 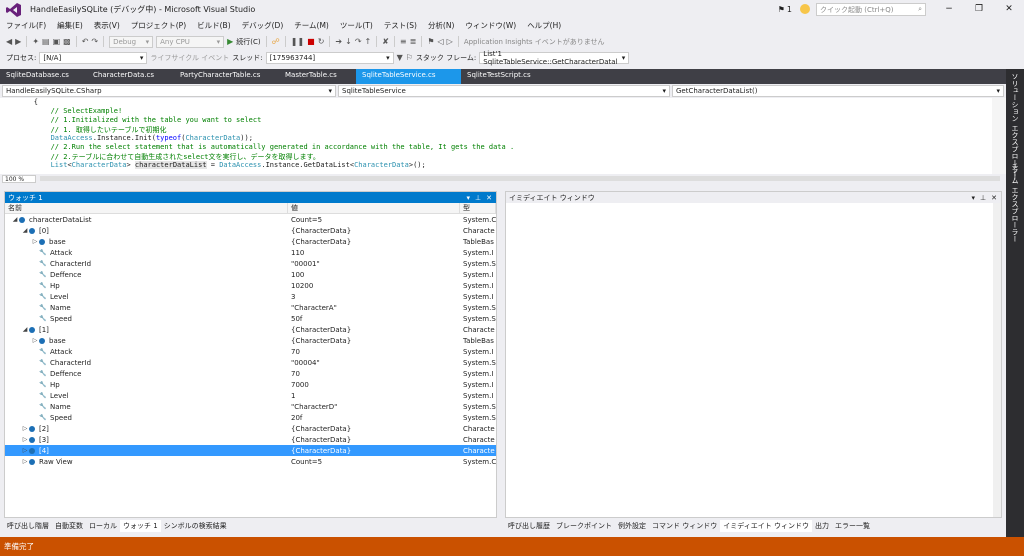 What do you see at coordinates (430, 41) in the screenshot?
I see `bookmark-icon: ⚑` at bounding box center [430, 41].